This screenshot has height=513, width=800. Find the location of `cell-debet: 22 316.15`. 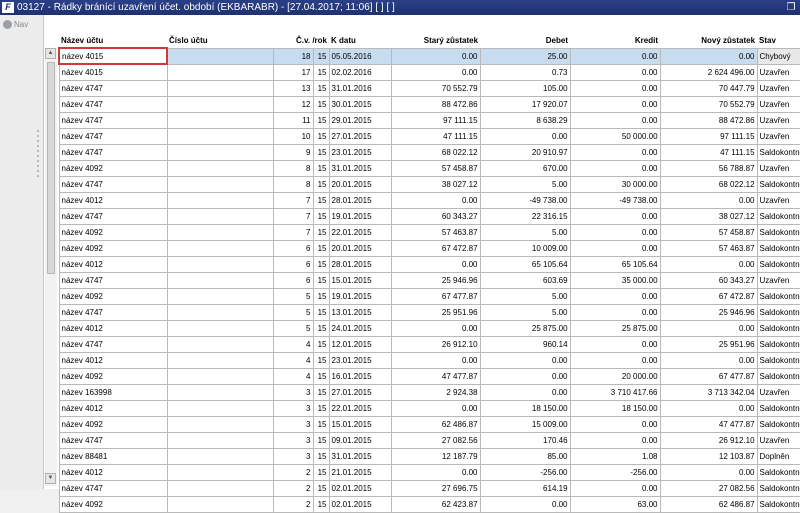

cell-debet: 22 316.15 is located at coordinates (525, 216).